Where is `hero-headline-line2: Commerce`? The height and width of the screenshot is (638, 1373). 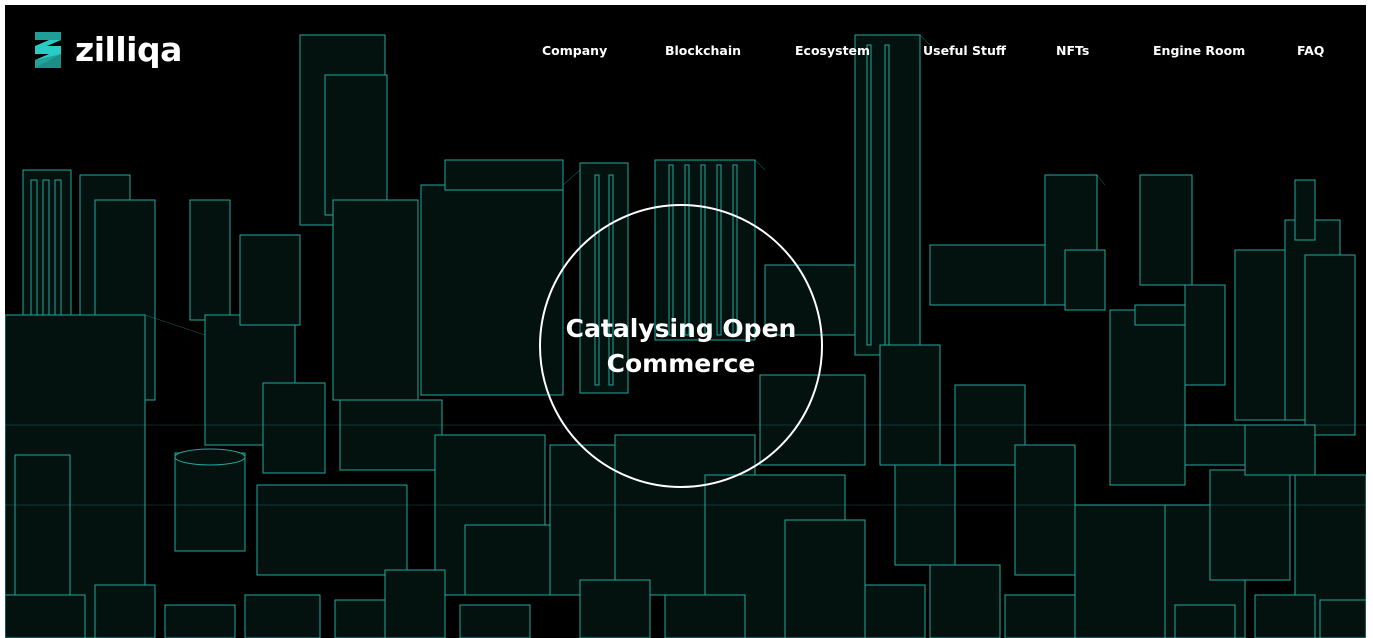 hero-headline-line2: Commerce is located at coordinates (681, 363).